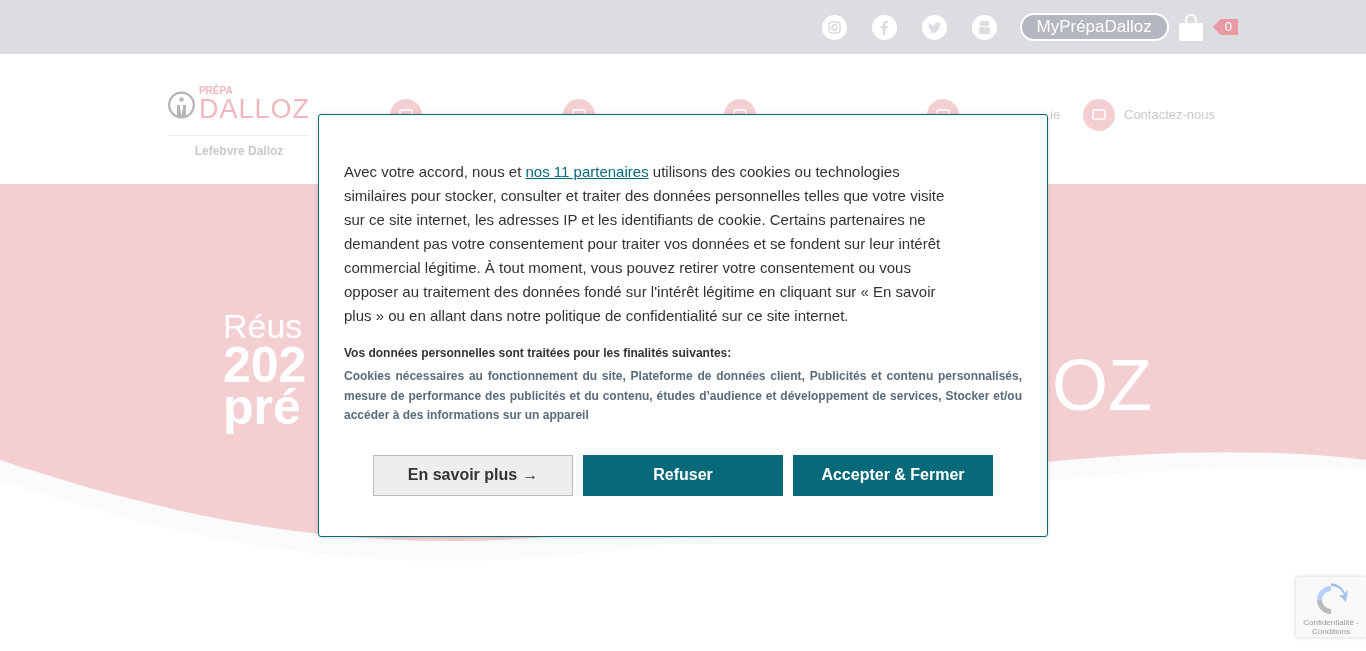 The width and height of the screenshot is (1366, 651). Describe the element at coordinates (1099, 115) in the screenshot. I see `nav-icon` at that location.